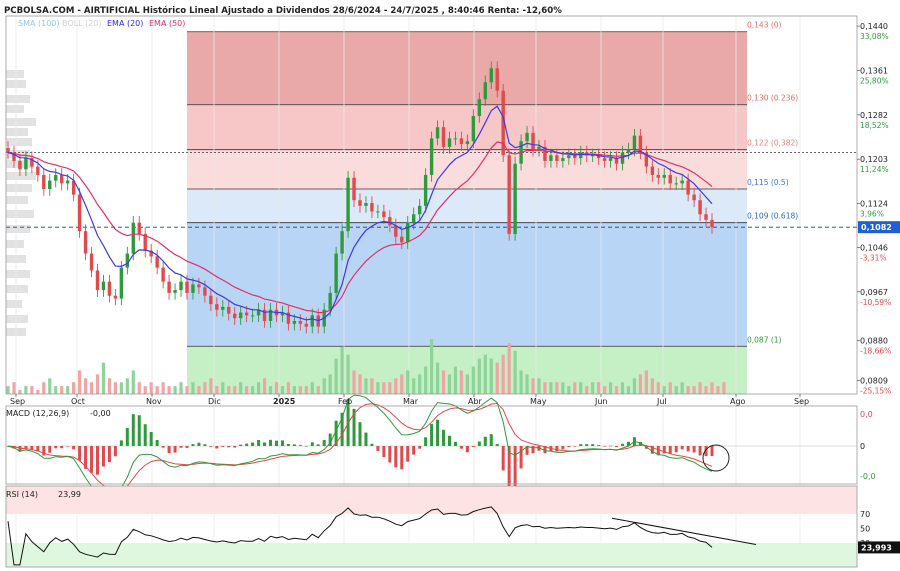 Image resolution: width=900 pixels, height=571 pixels. What do you see at coordinates (100, 413) in the screenshot?
I see `macd-value: -0,00` at bounding box center [100, 413].